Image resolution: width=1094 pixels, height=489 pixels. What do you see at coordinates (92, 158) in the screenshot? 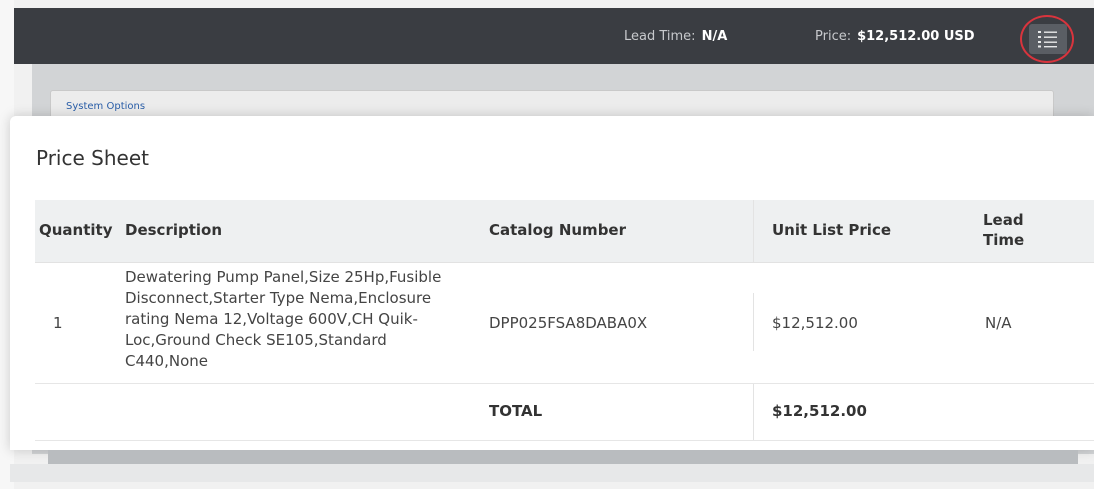
I see `modal-title: Price Sheet` at bounding box center [92, 158].